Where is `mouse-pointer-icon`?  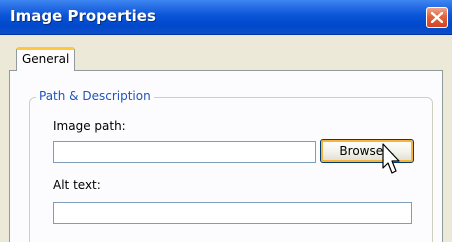
mouse-pointer-icon is located at coordinates (391, 158).